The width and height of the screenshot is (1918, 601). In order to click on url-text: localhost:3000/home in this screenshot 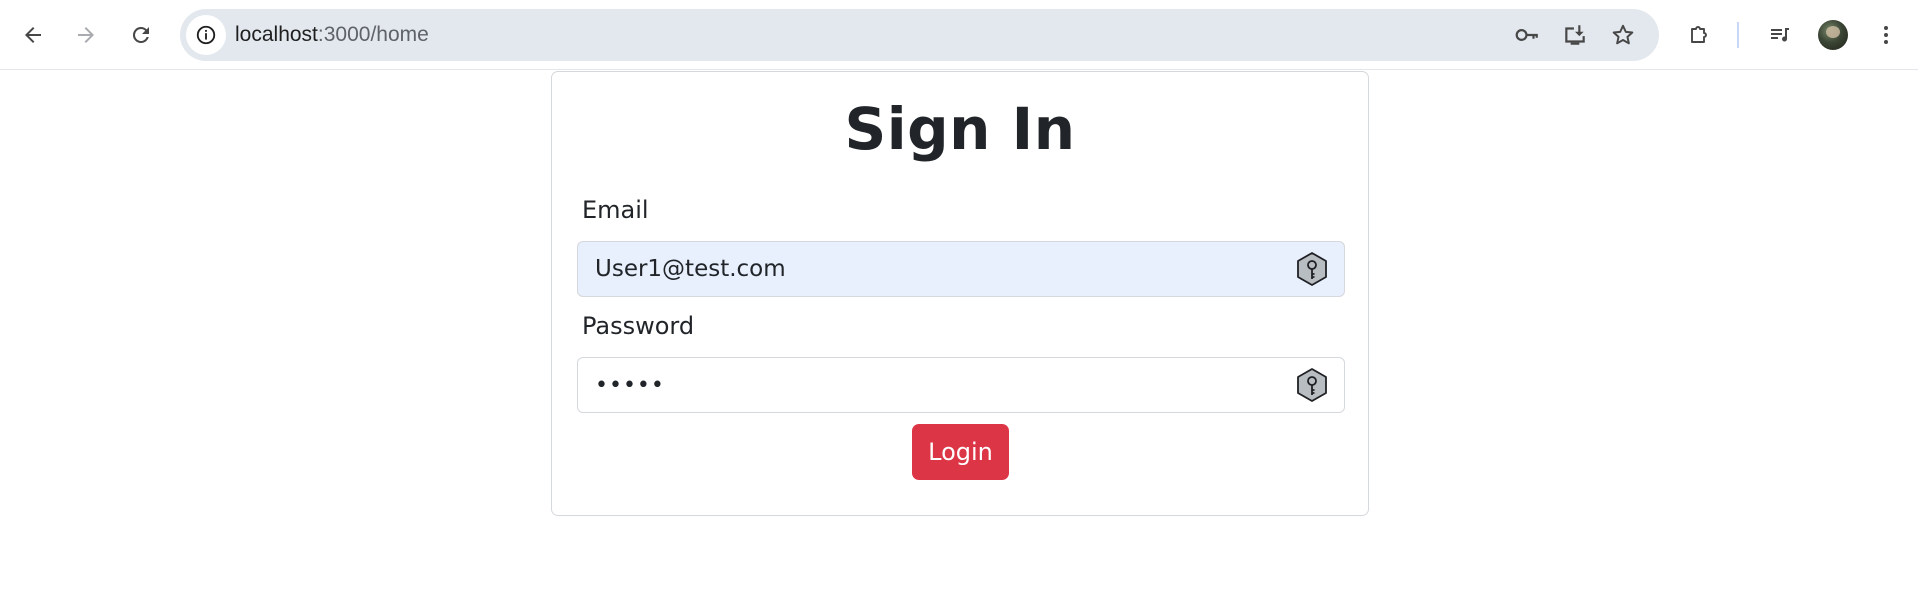, I will do `click(332, 35)`.